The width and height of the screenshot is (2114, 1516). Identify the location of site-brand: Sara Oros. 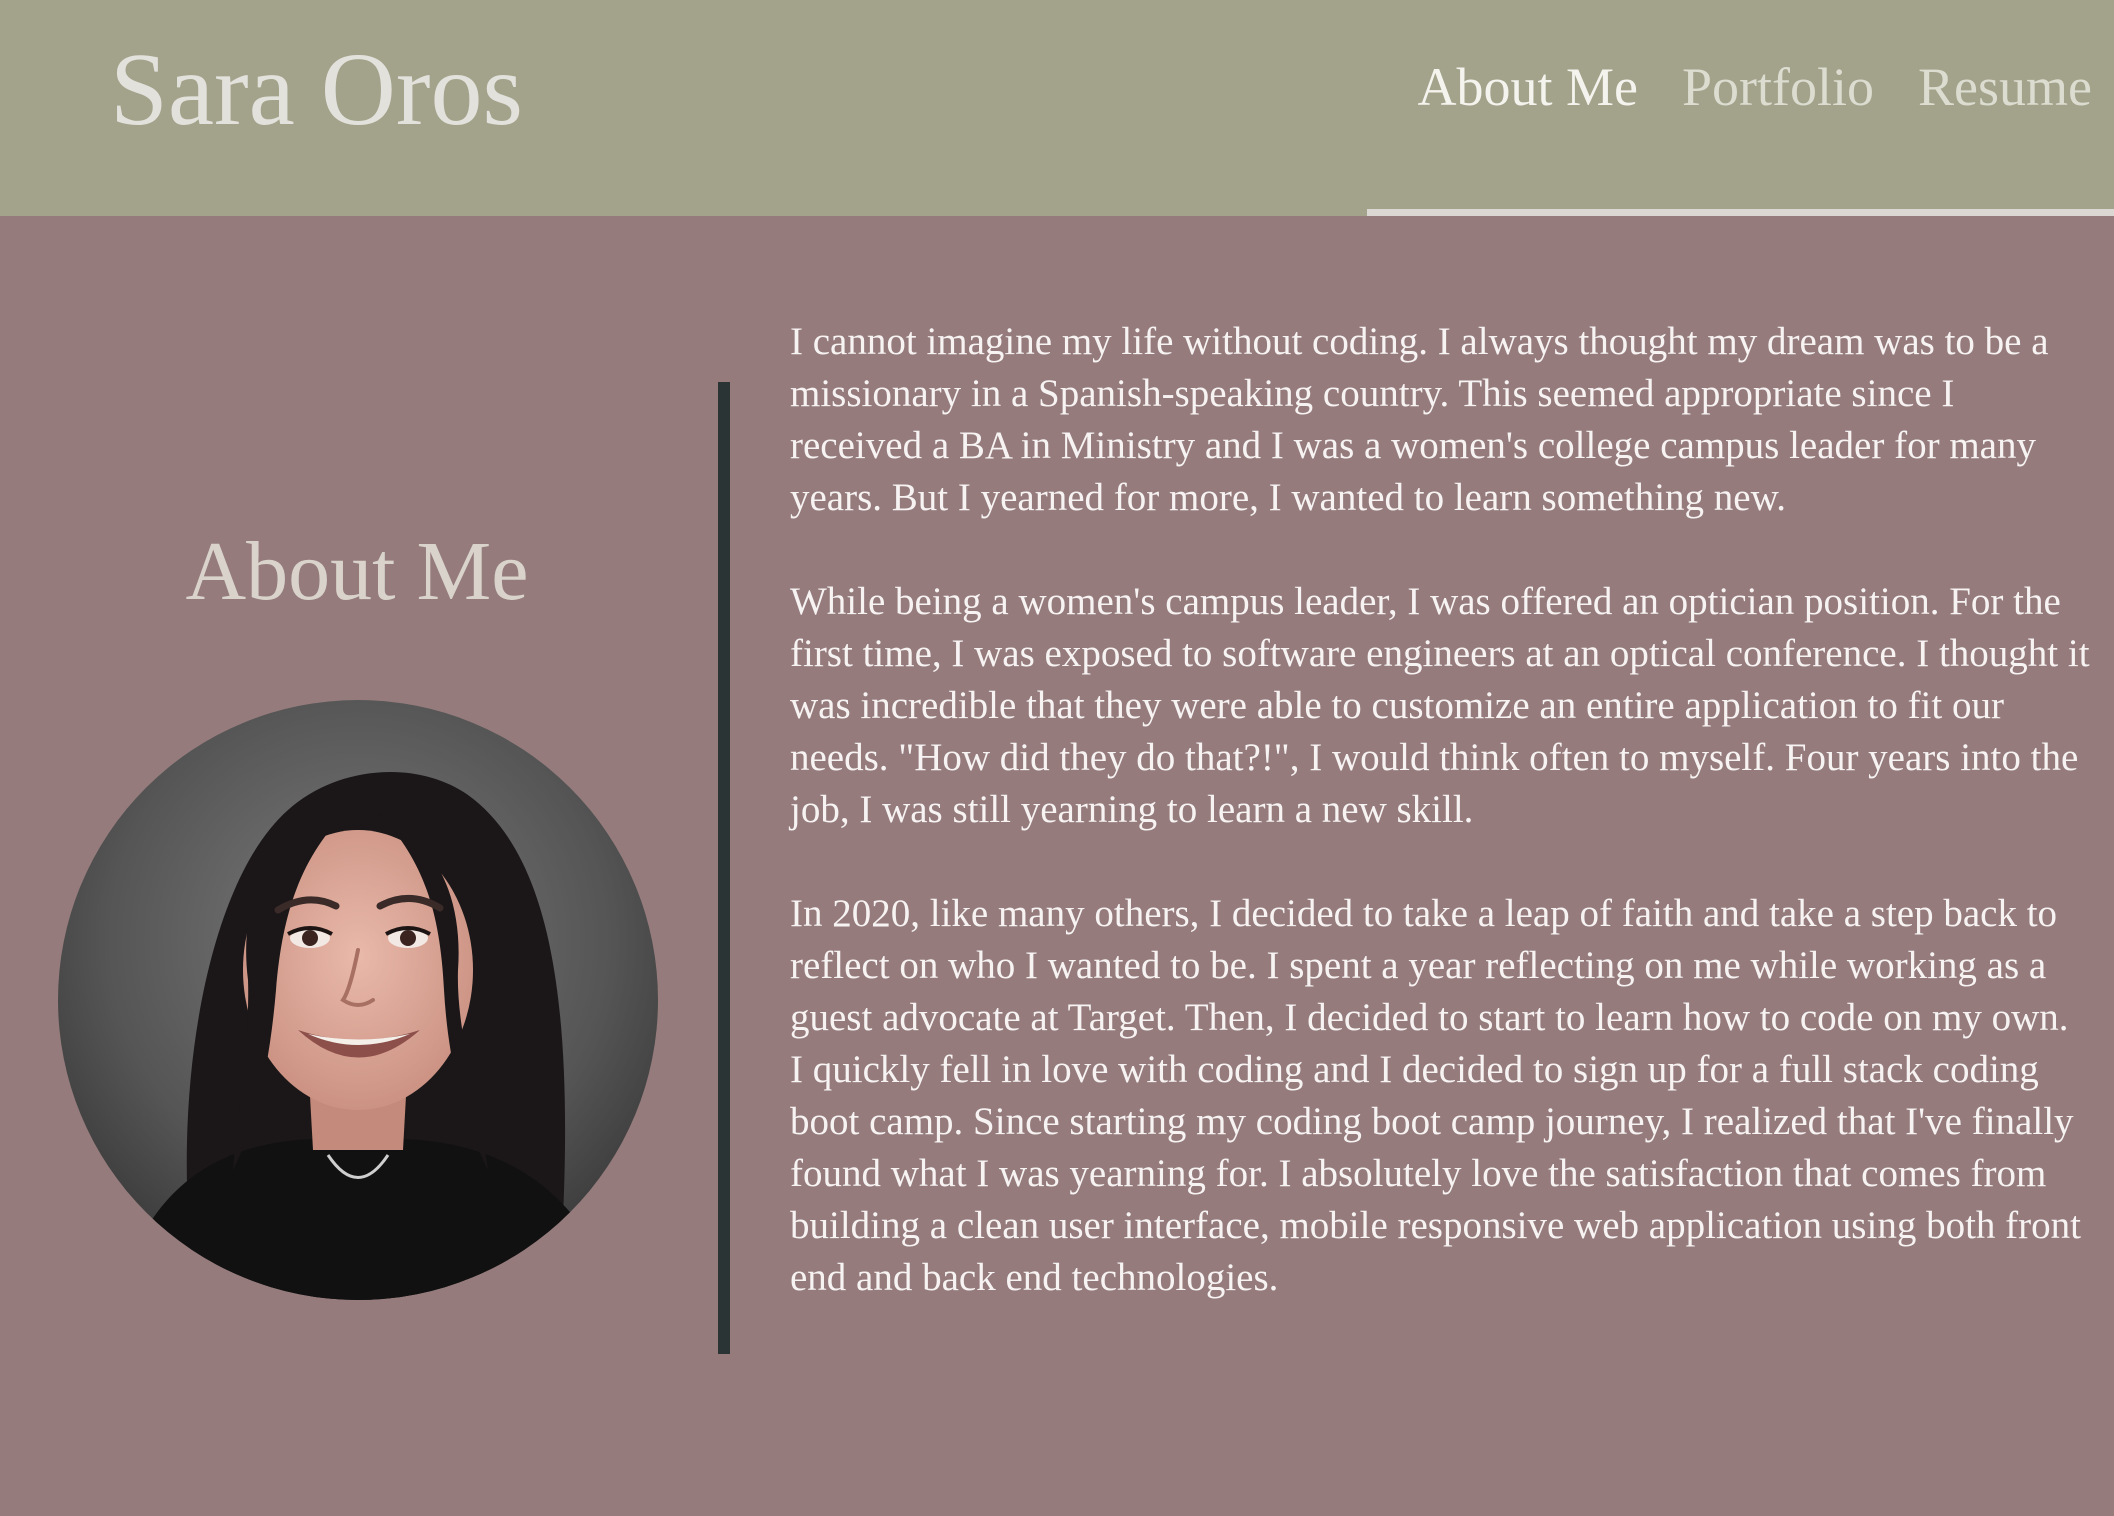
(316, 90).